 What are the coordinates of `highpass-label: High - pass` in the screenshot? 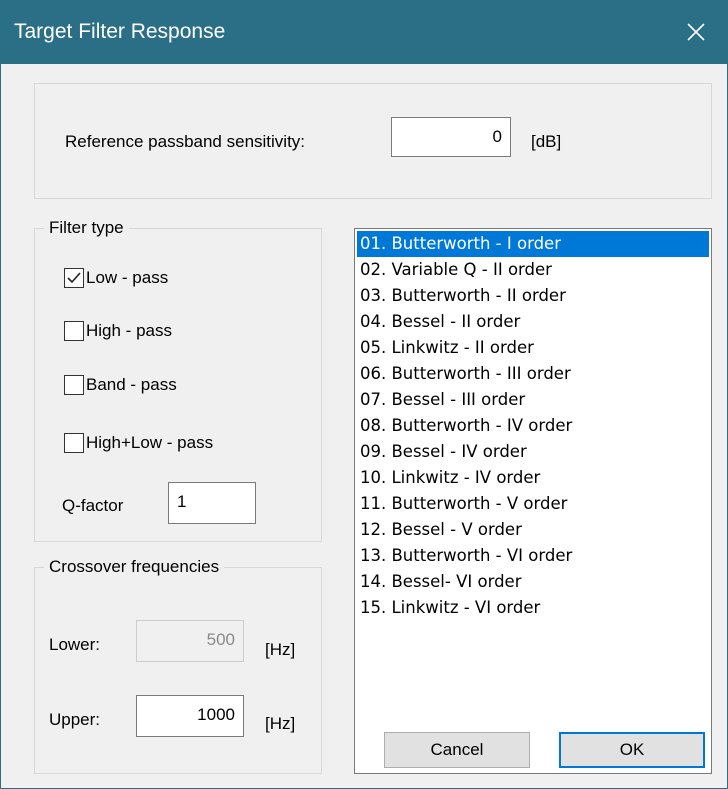 It's located at (129, 330).